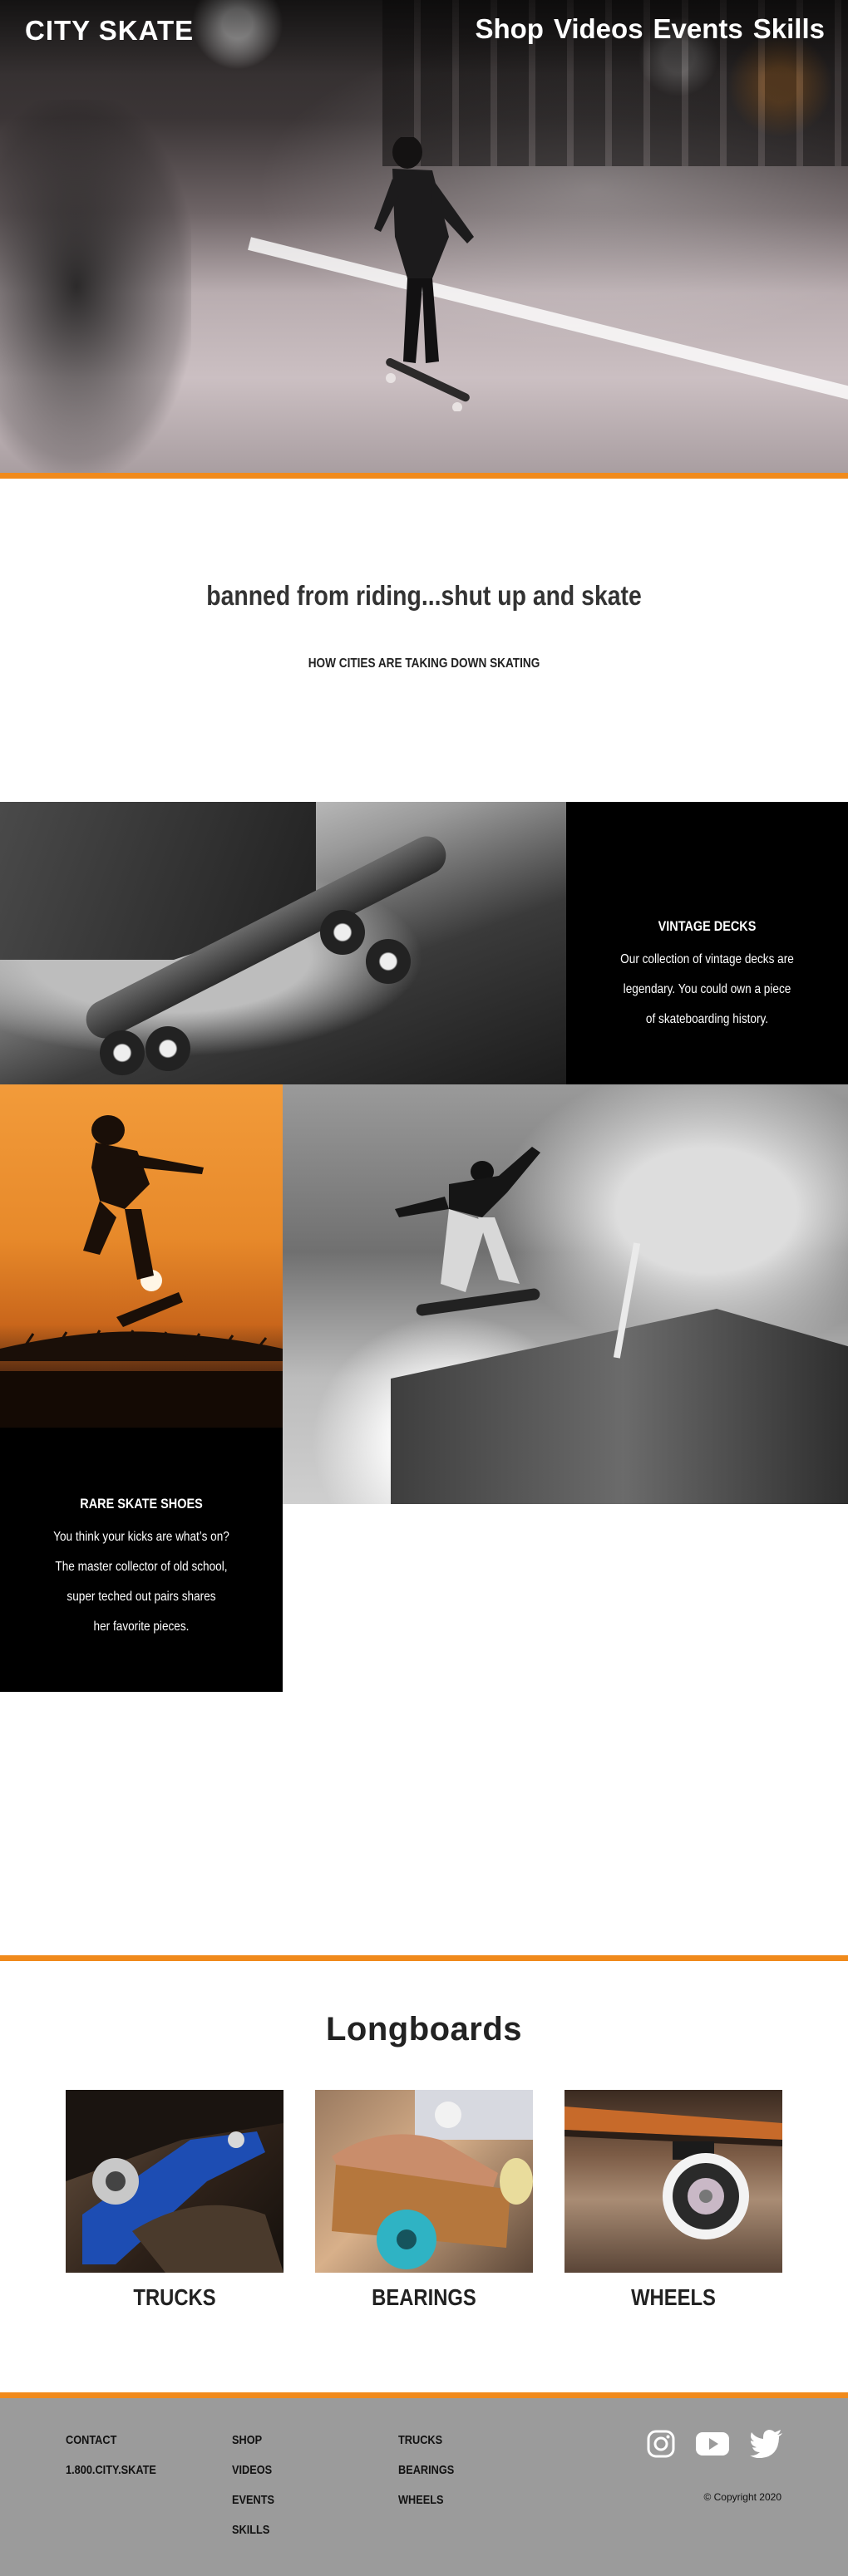  I want to click on nav-shop: Shop, so click(509, 29).